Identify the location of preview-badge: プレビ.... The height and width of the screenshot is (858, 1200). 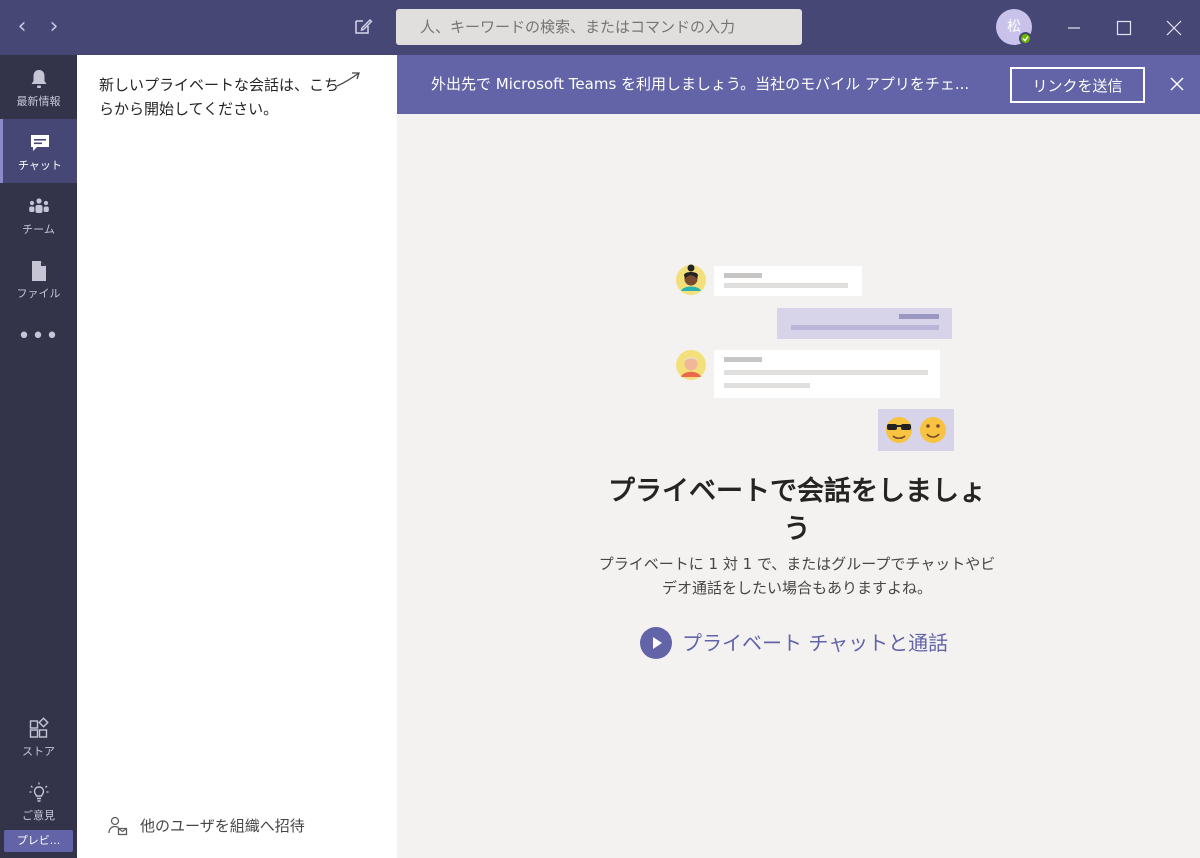
(38, 841).